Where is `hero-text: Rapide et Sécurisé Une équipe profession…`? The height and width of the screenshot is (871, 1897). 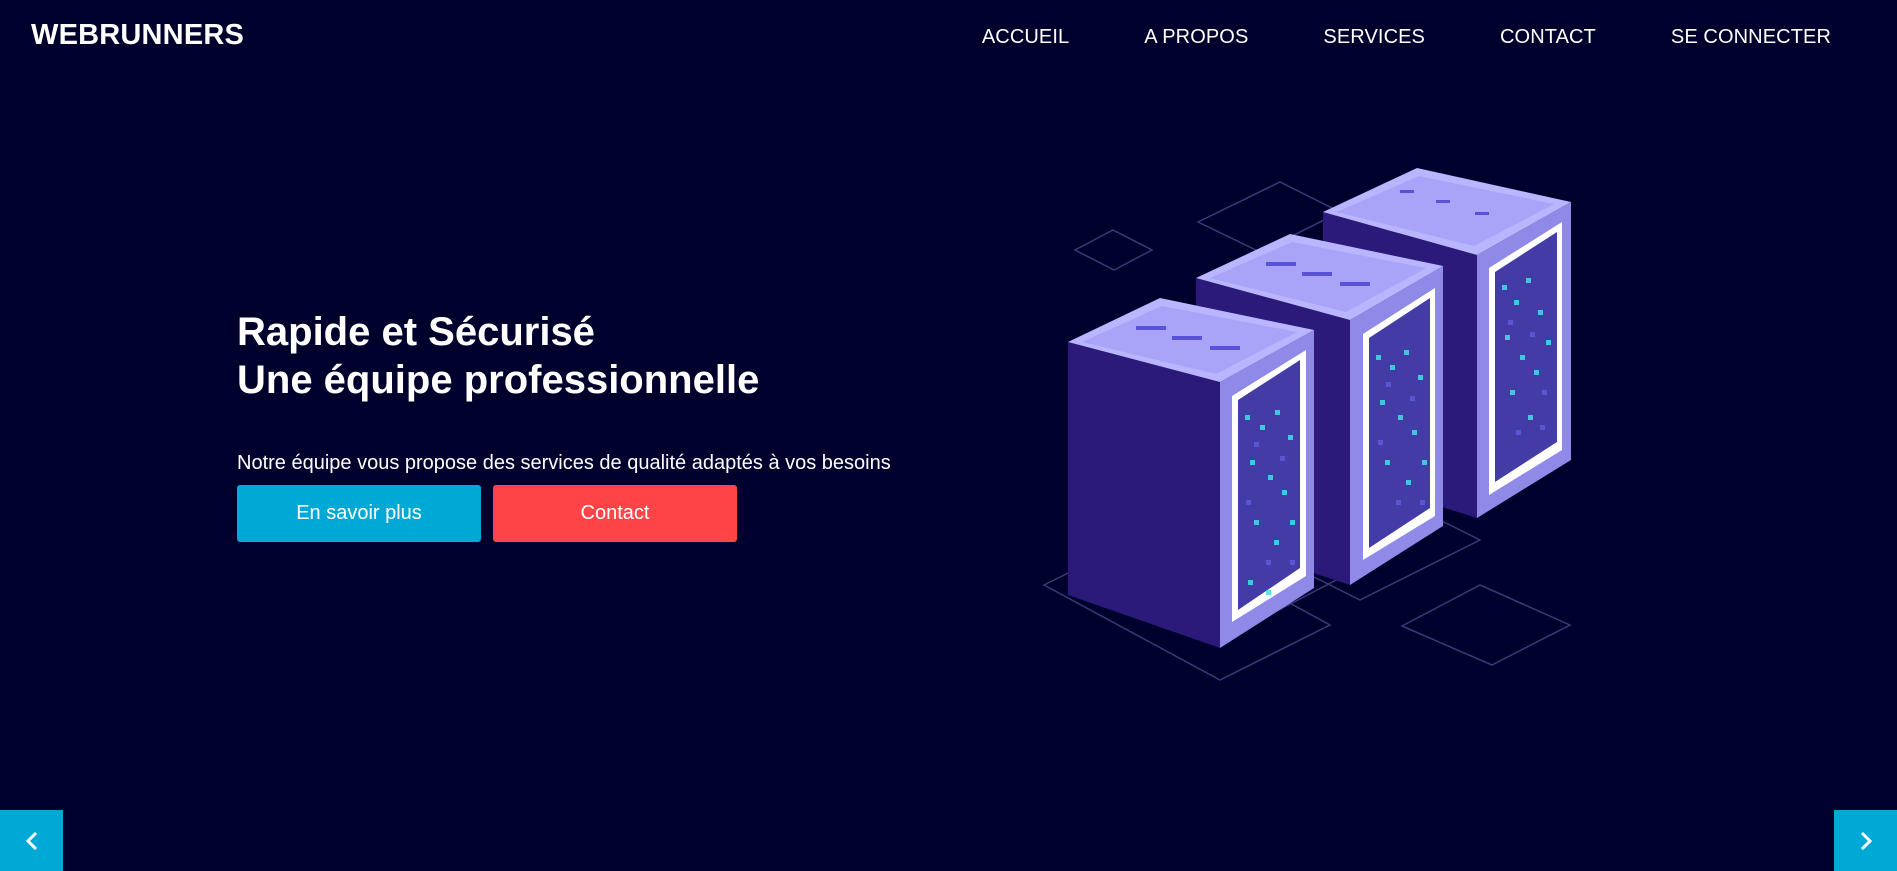
hero-text: Rapide et Sécurisé Une équipe profession… is located at coordinates (587, 425).